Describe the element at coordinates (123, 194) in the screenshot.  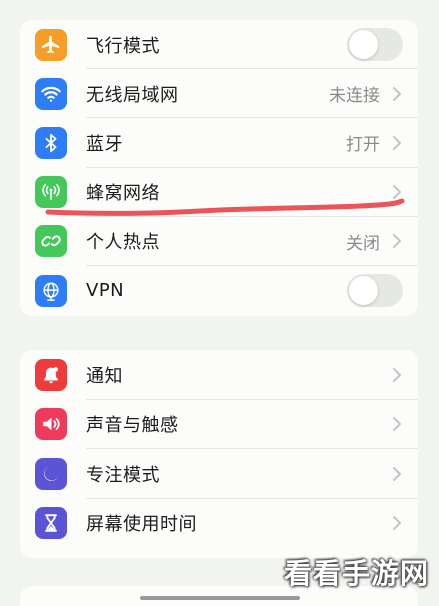
I see `cellular-label: 蜂窝网络` at that location.